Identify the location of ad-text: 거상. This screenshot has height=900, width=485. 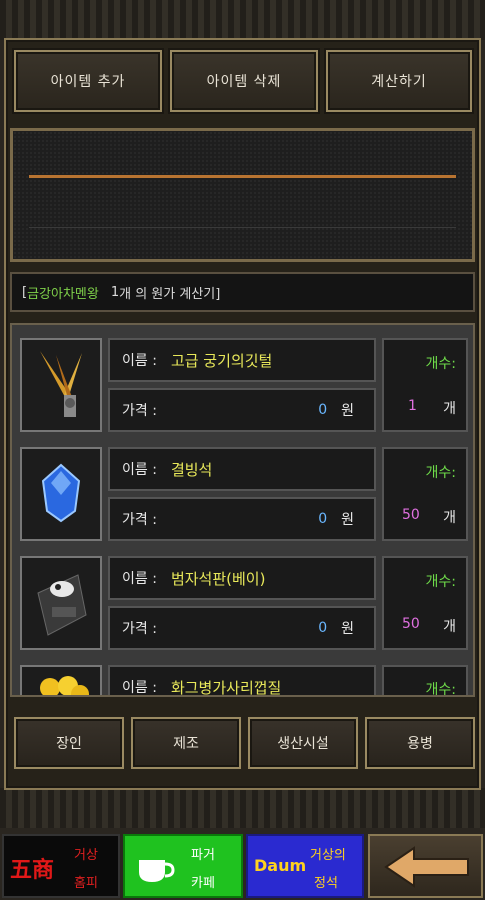
(86, 855).